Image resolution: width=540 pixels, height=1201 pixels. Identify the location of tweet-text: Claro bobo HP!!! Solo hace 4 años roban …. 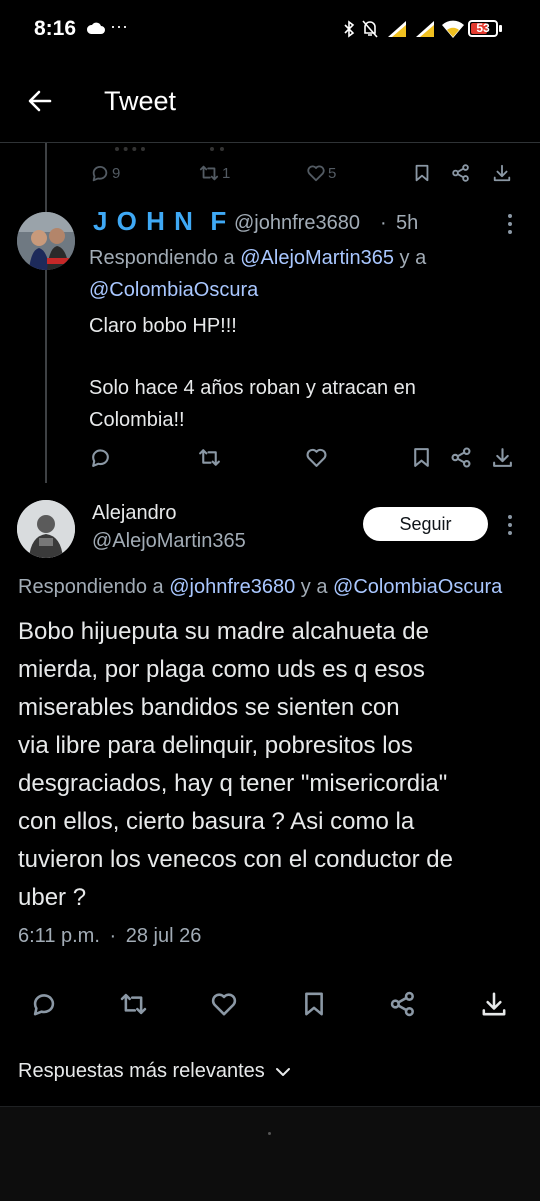
(309, 373).